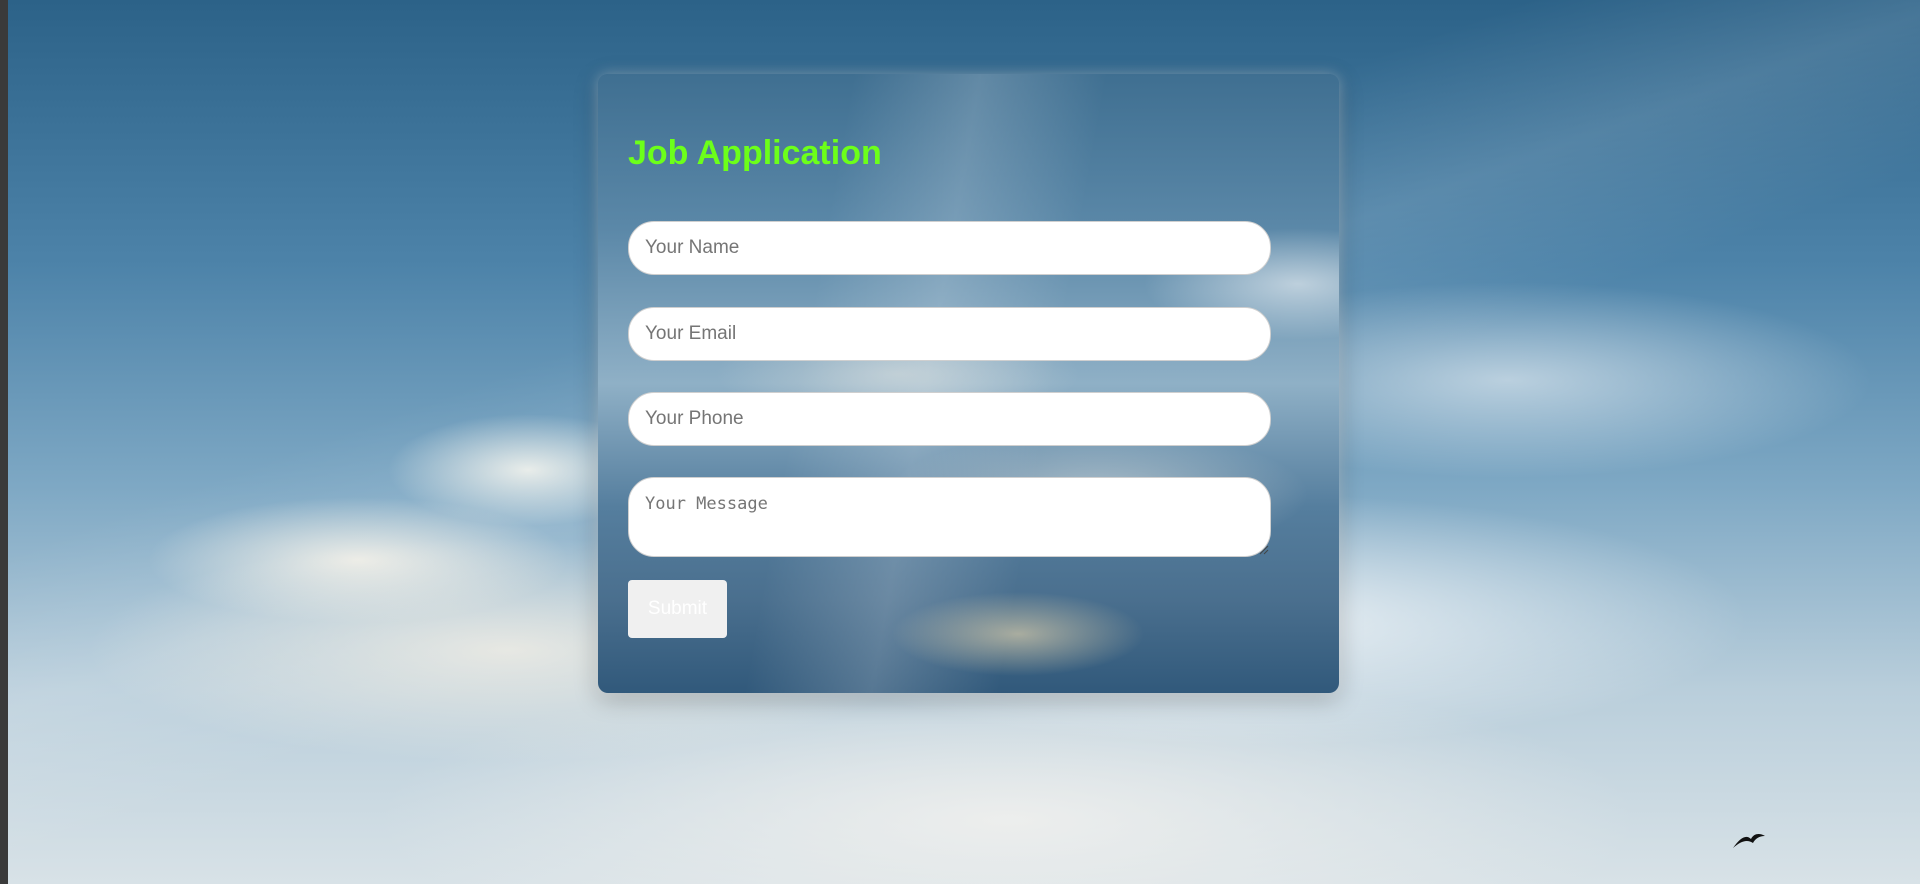 The height and width of the screenshot is (884, 1920). I want to click on submit-button: Submit, so click(677, 609).